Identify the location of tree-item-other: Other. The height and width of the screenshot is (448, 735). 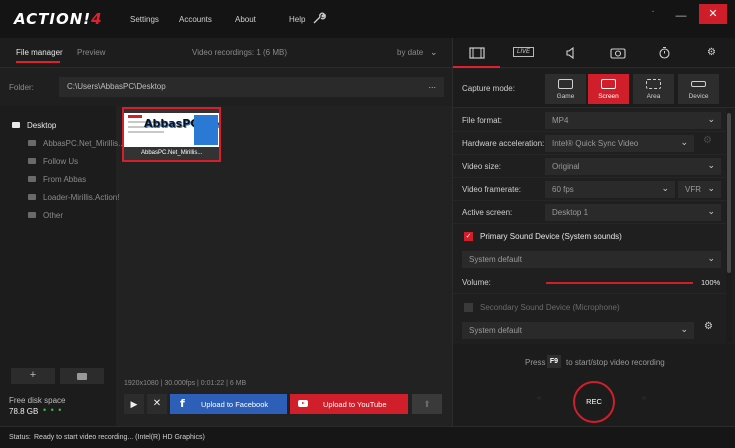
(58, 217).